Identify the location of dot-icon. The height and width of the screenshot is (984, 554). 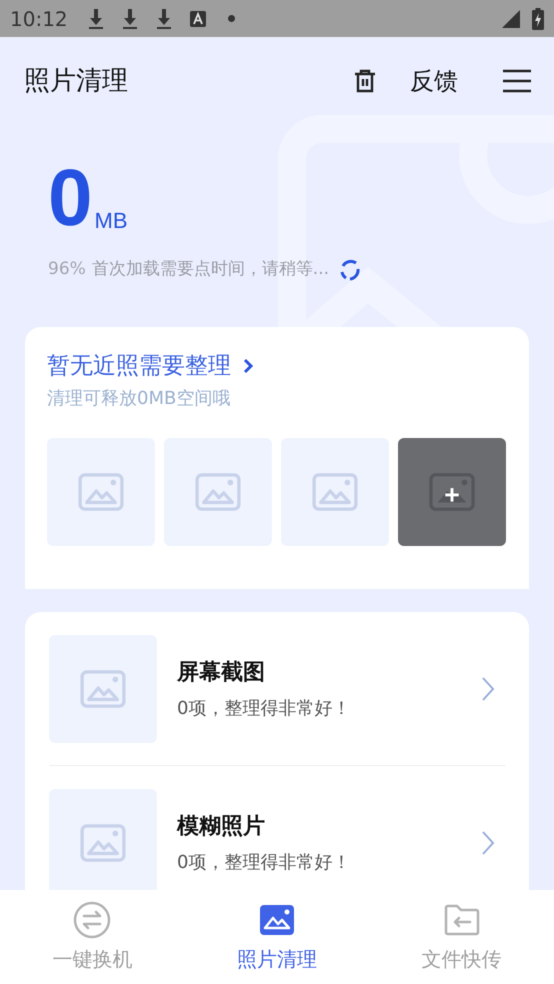
(231, 18).